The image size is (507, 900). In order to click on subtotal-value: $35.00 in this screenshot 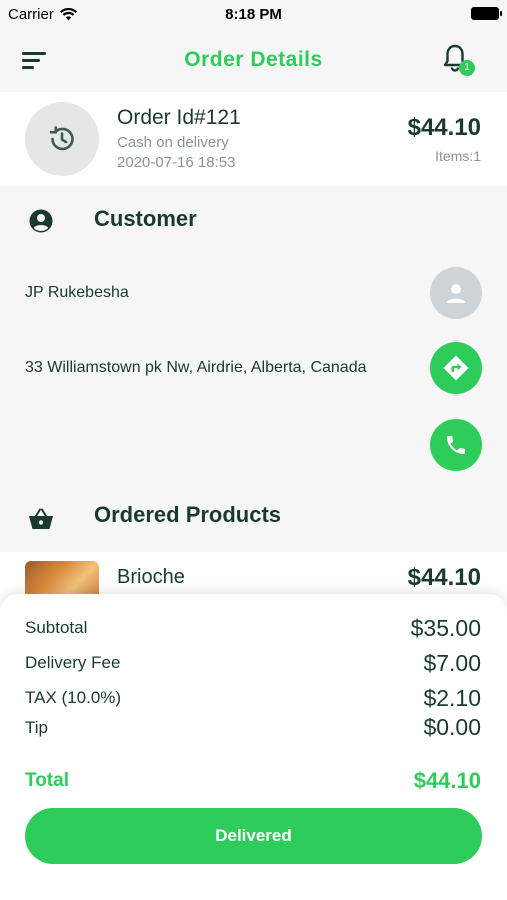, I will do `click(445, 628)`.